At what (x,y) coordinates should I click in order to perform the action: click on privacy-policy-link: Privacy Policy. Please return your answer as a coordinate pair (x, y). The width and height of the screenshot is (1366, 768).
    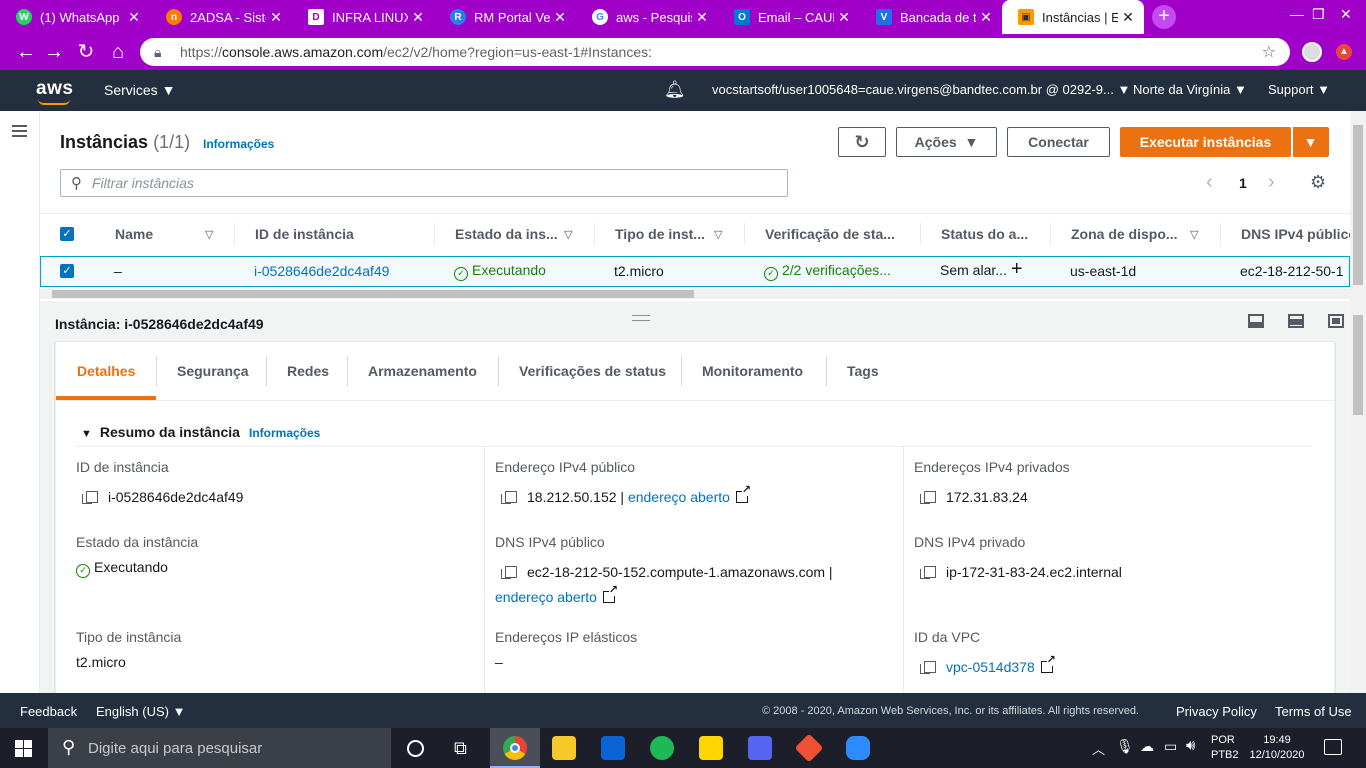
    Looking at the image, I should click on (1216, 711).